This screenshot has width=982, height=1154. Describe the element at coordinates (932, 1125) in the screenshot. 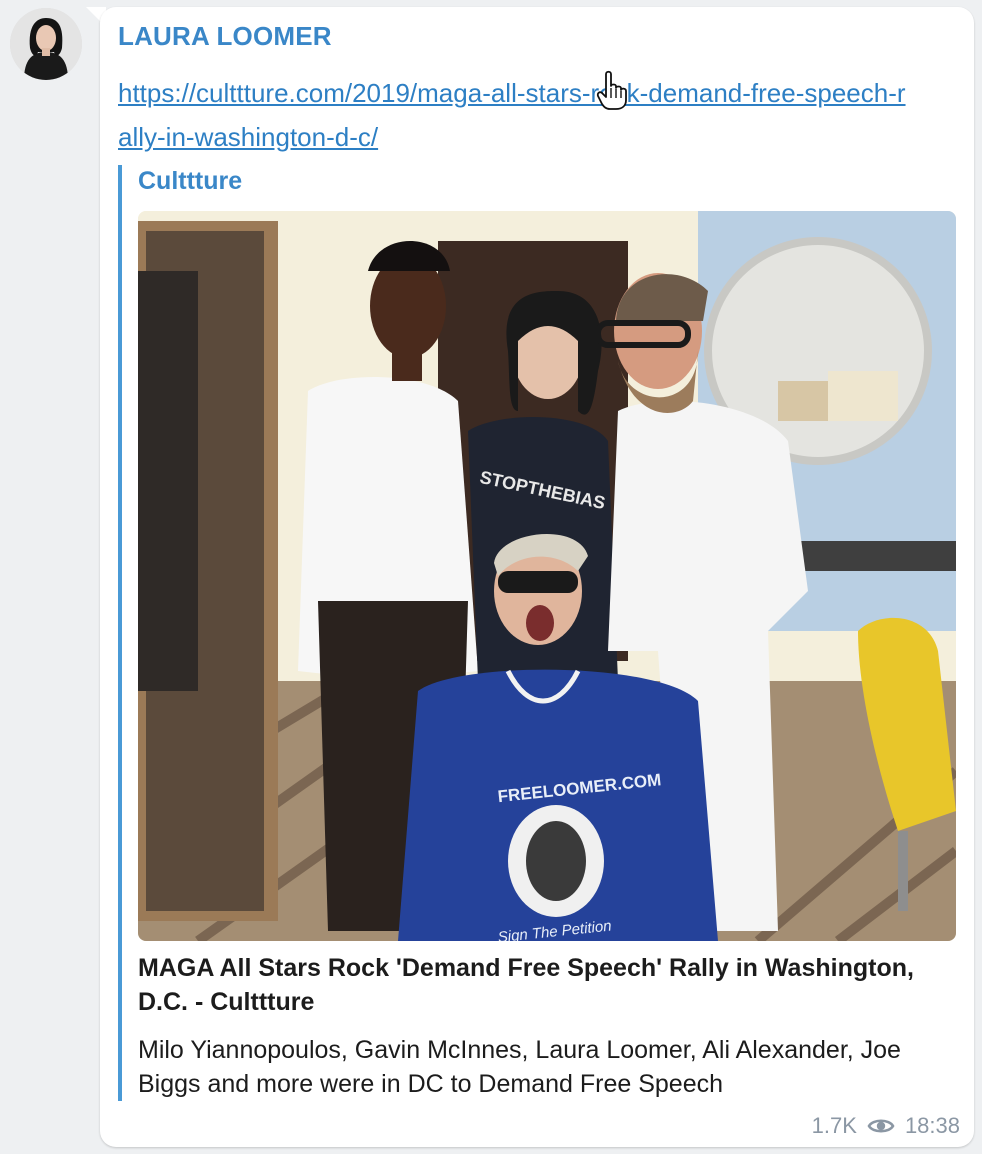

I see `message-time: 18:38` at that location.